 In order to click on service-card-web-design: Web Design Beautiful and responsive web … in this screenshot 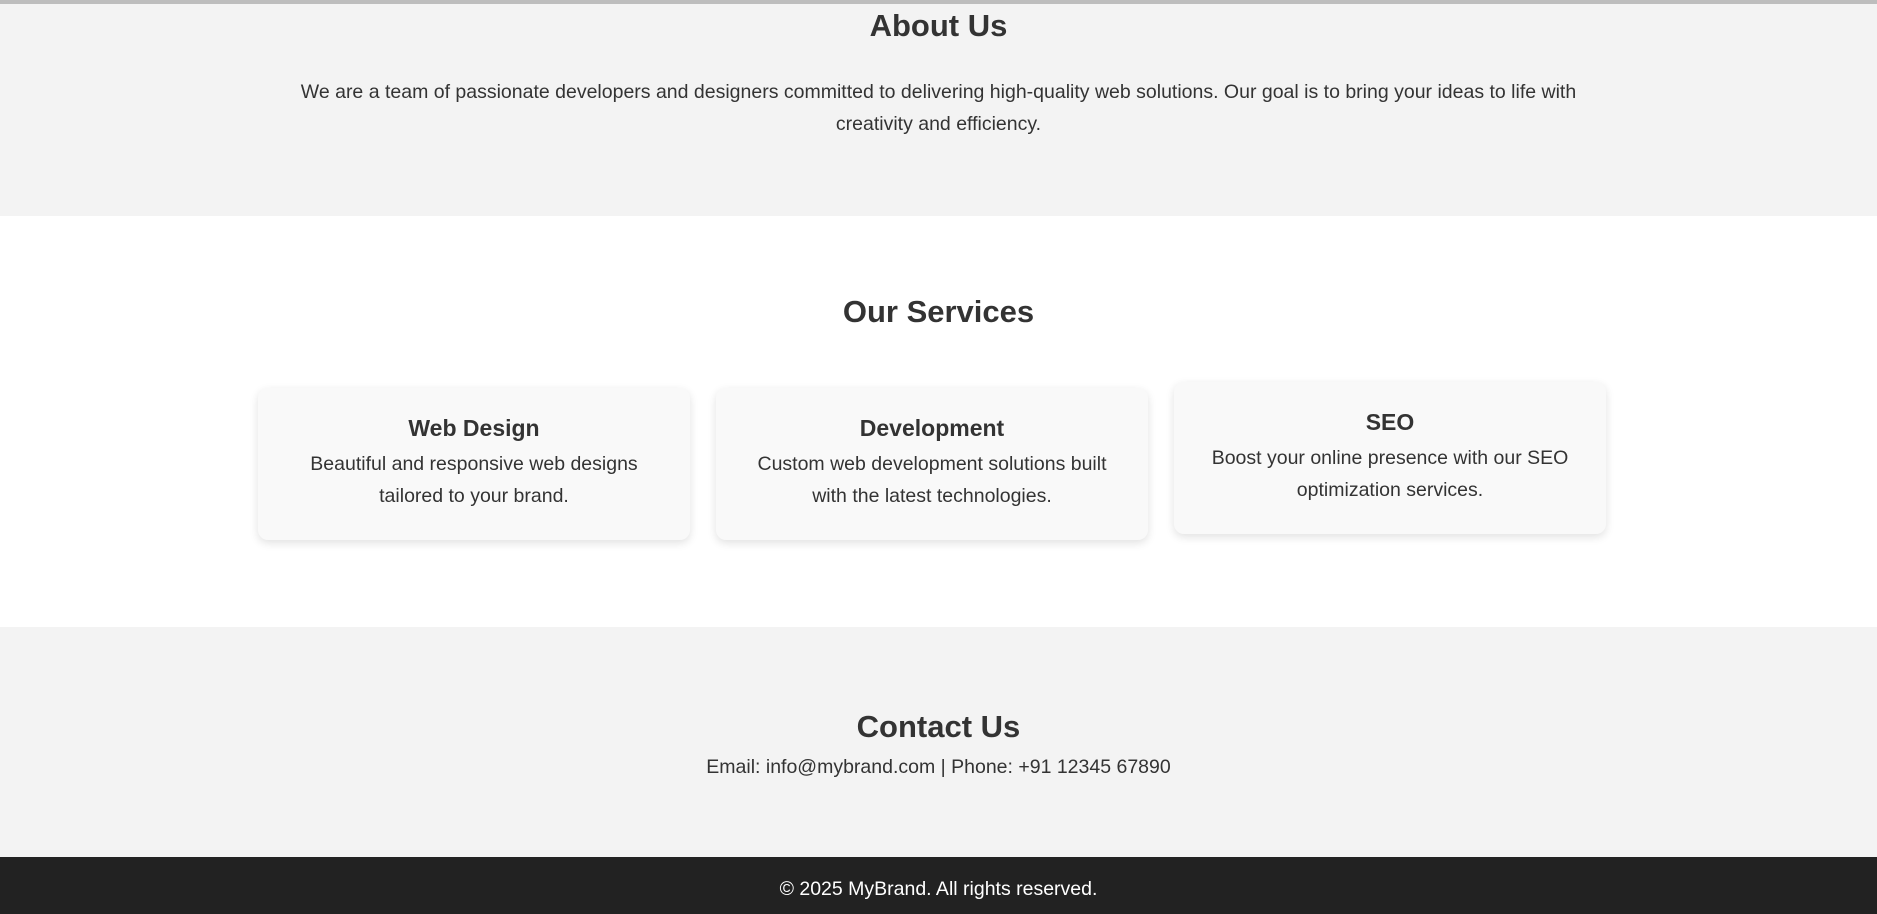, I will do `click(474, 464)`.